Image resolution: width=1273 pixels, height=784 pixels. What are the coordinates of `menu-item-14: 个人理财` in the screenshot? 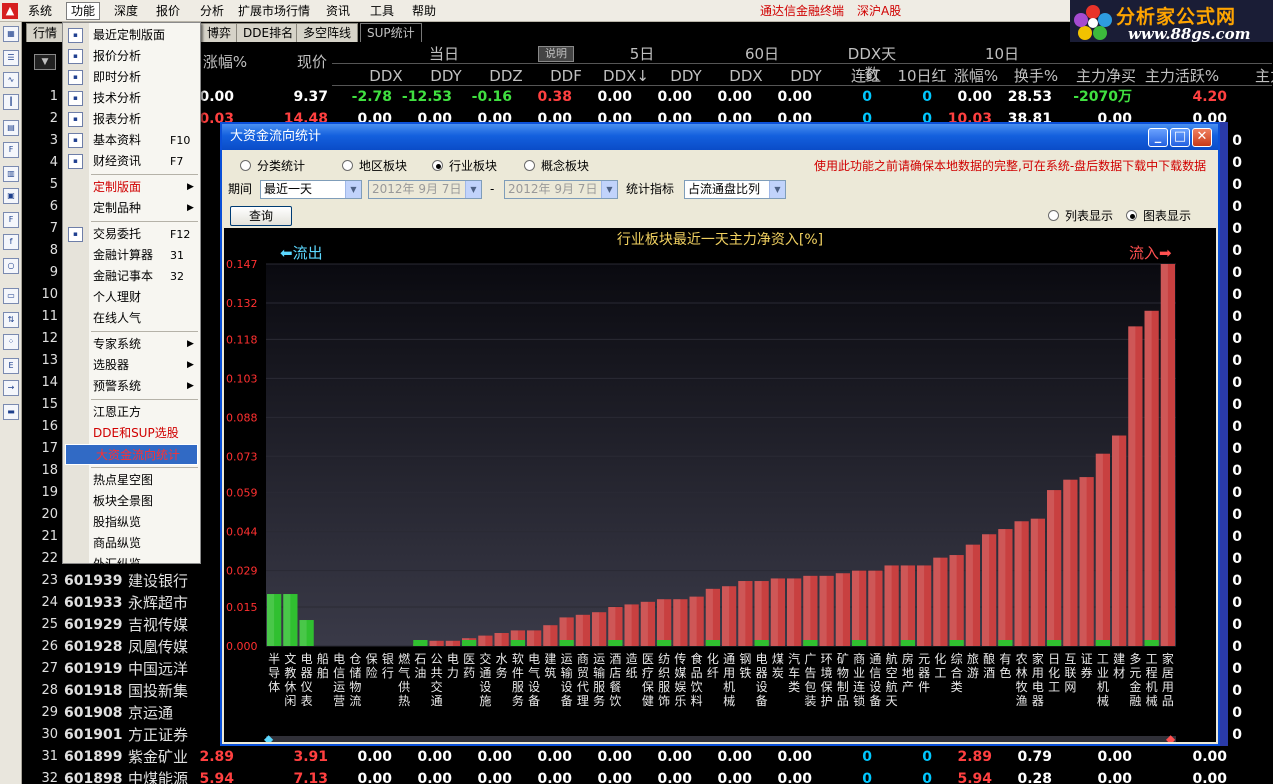 It's located at (131, 297).